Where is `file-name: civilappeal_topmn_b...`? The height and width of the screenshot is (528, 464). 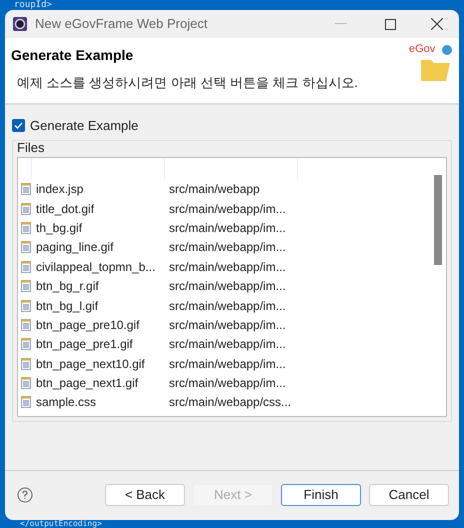 file-name: civilappeal_topmn_b... is located at coordinates (95, 267).